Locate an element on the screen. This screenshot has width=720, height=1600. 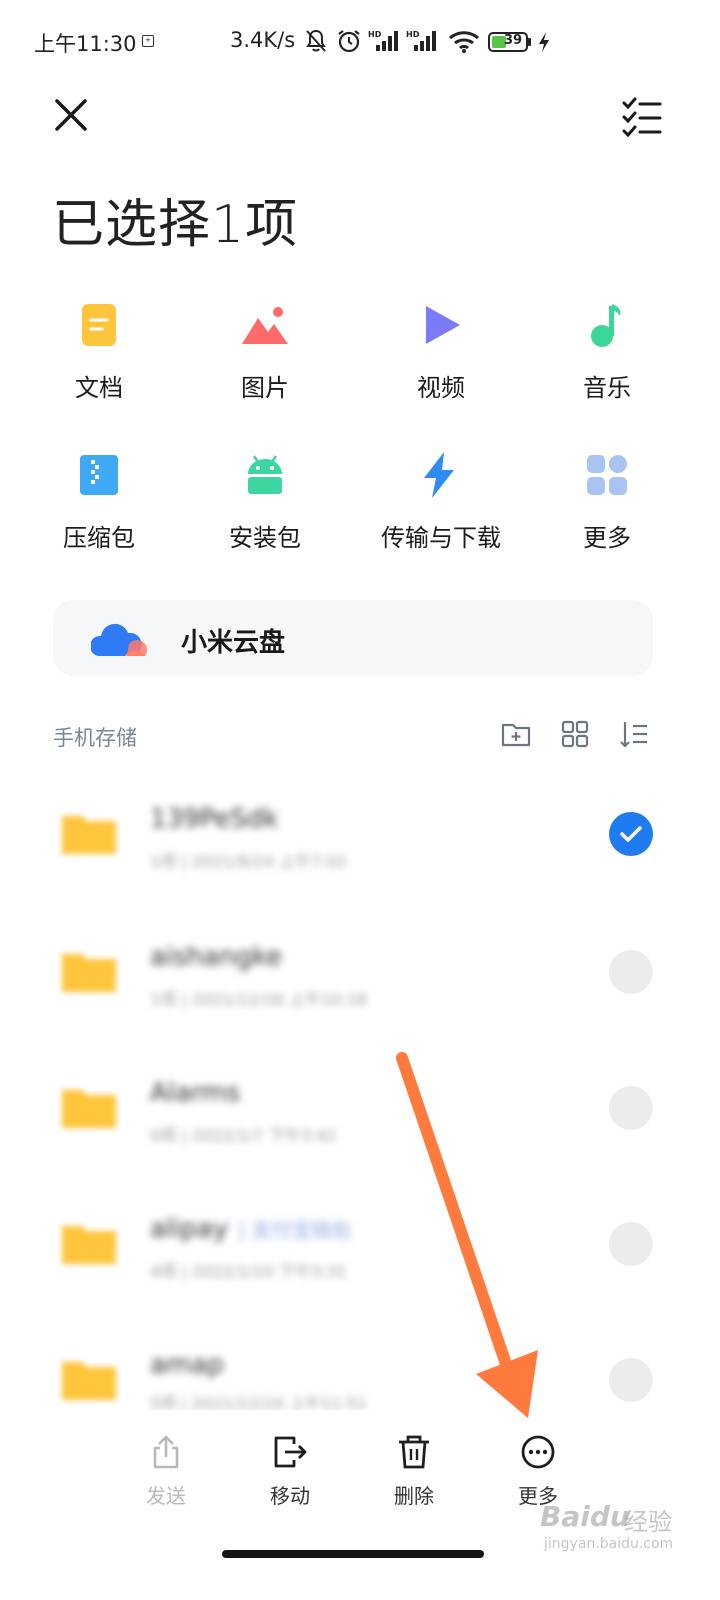
file-name: amap is located at coordinates (187, 1365).